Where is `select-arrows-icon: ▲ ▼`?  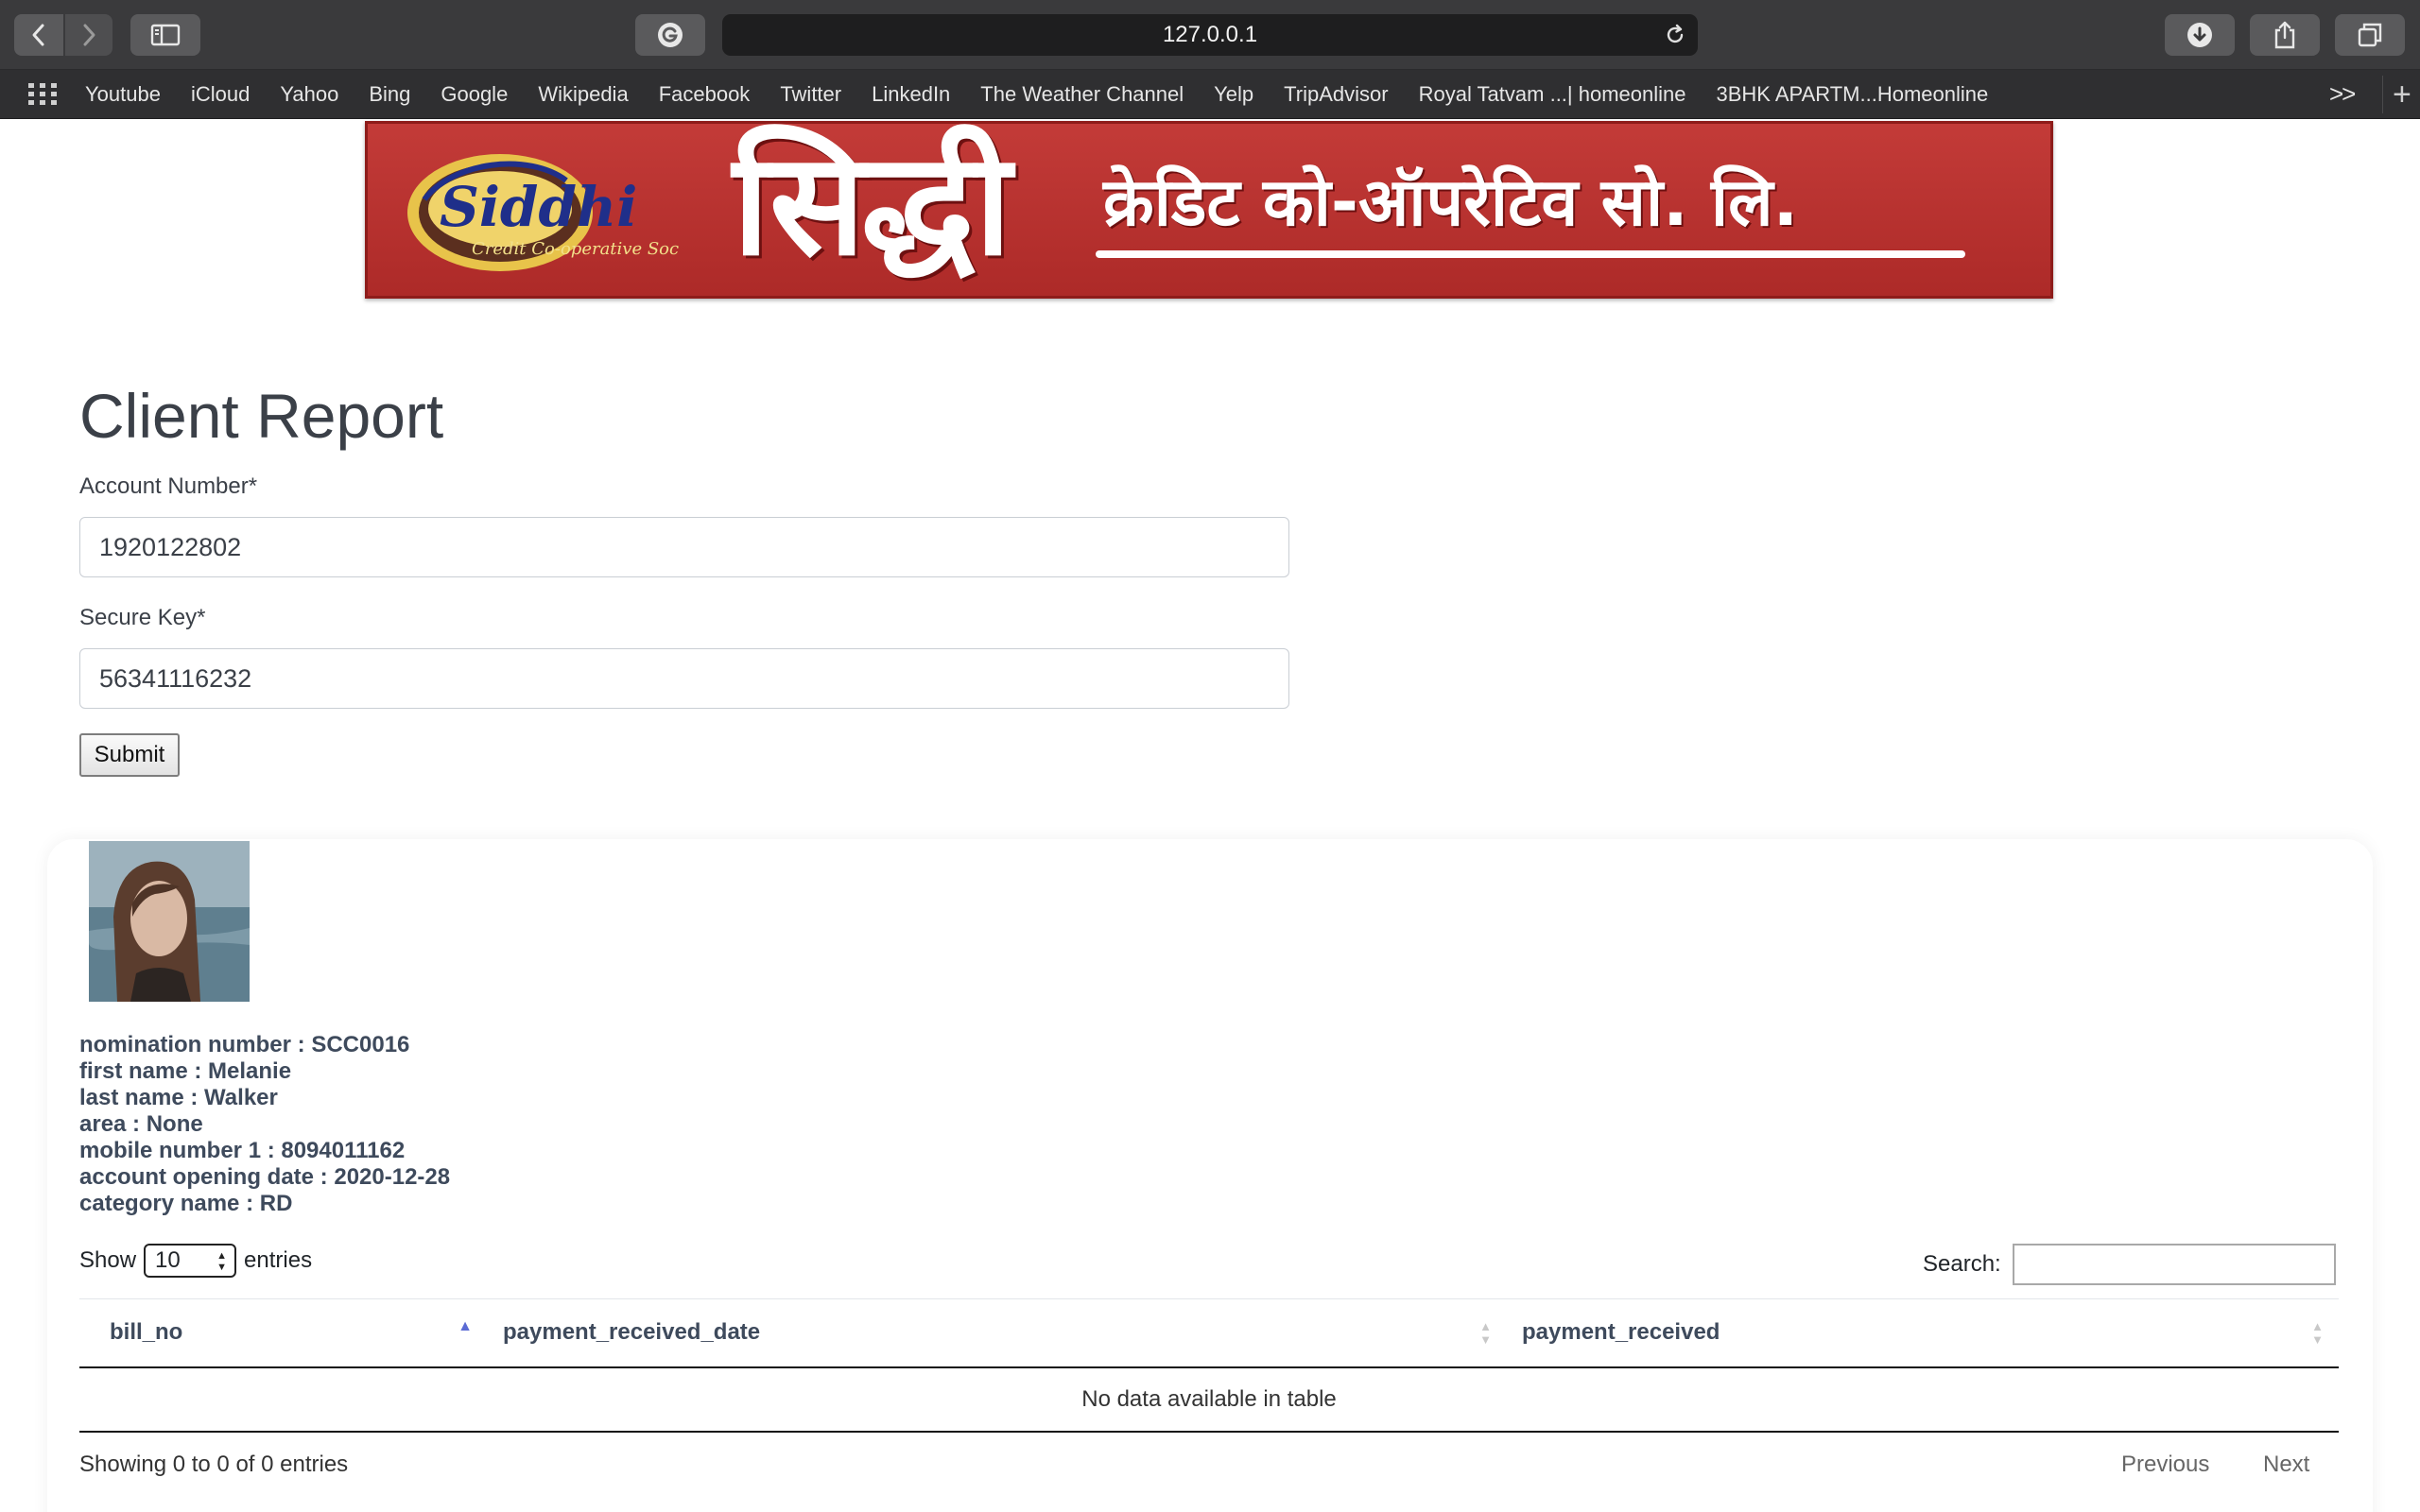 select-arrows-icon: ▲ ▼ is located at coordinates (222, 1261).